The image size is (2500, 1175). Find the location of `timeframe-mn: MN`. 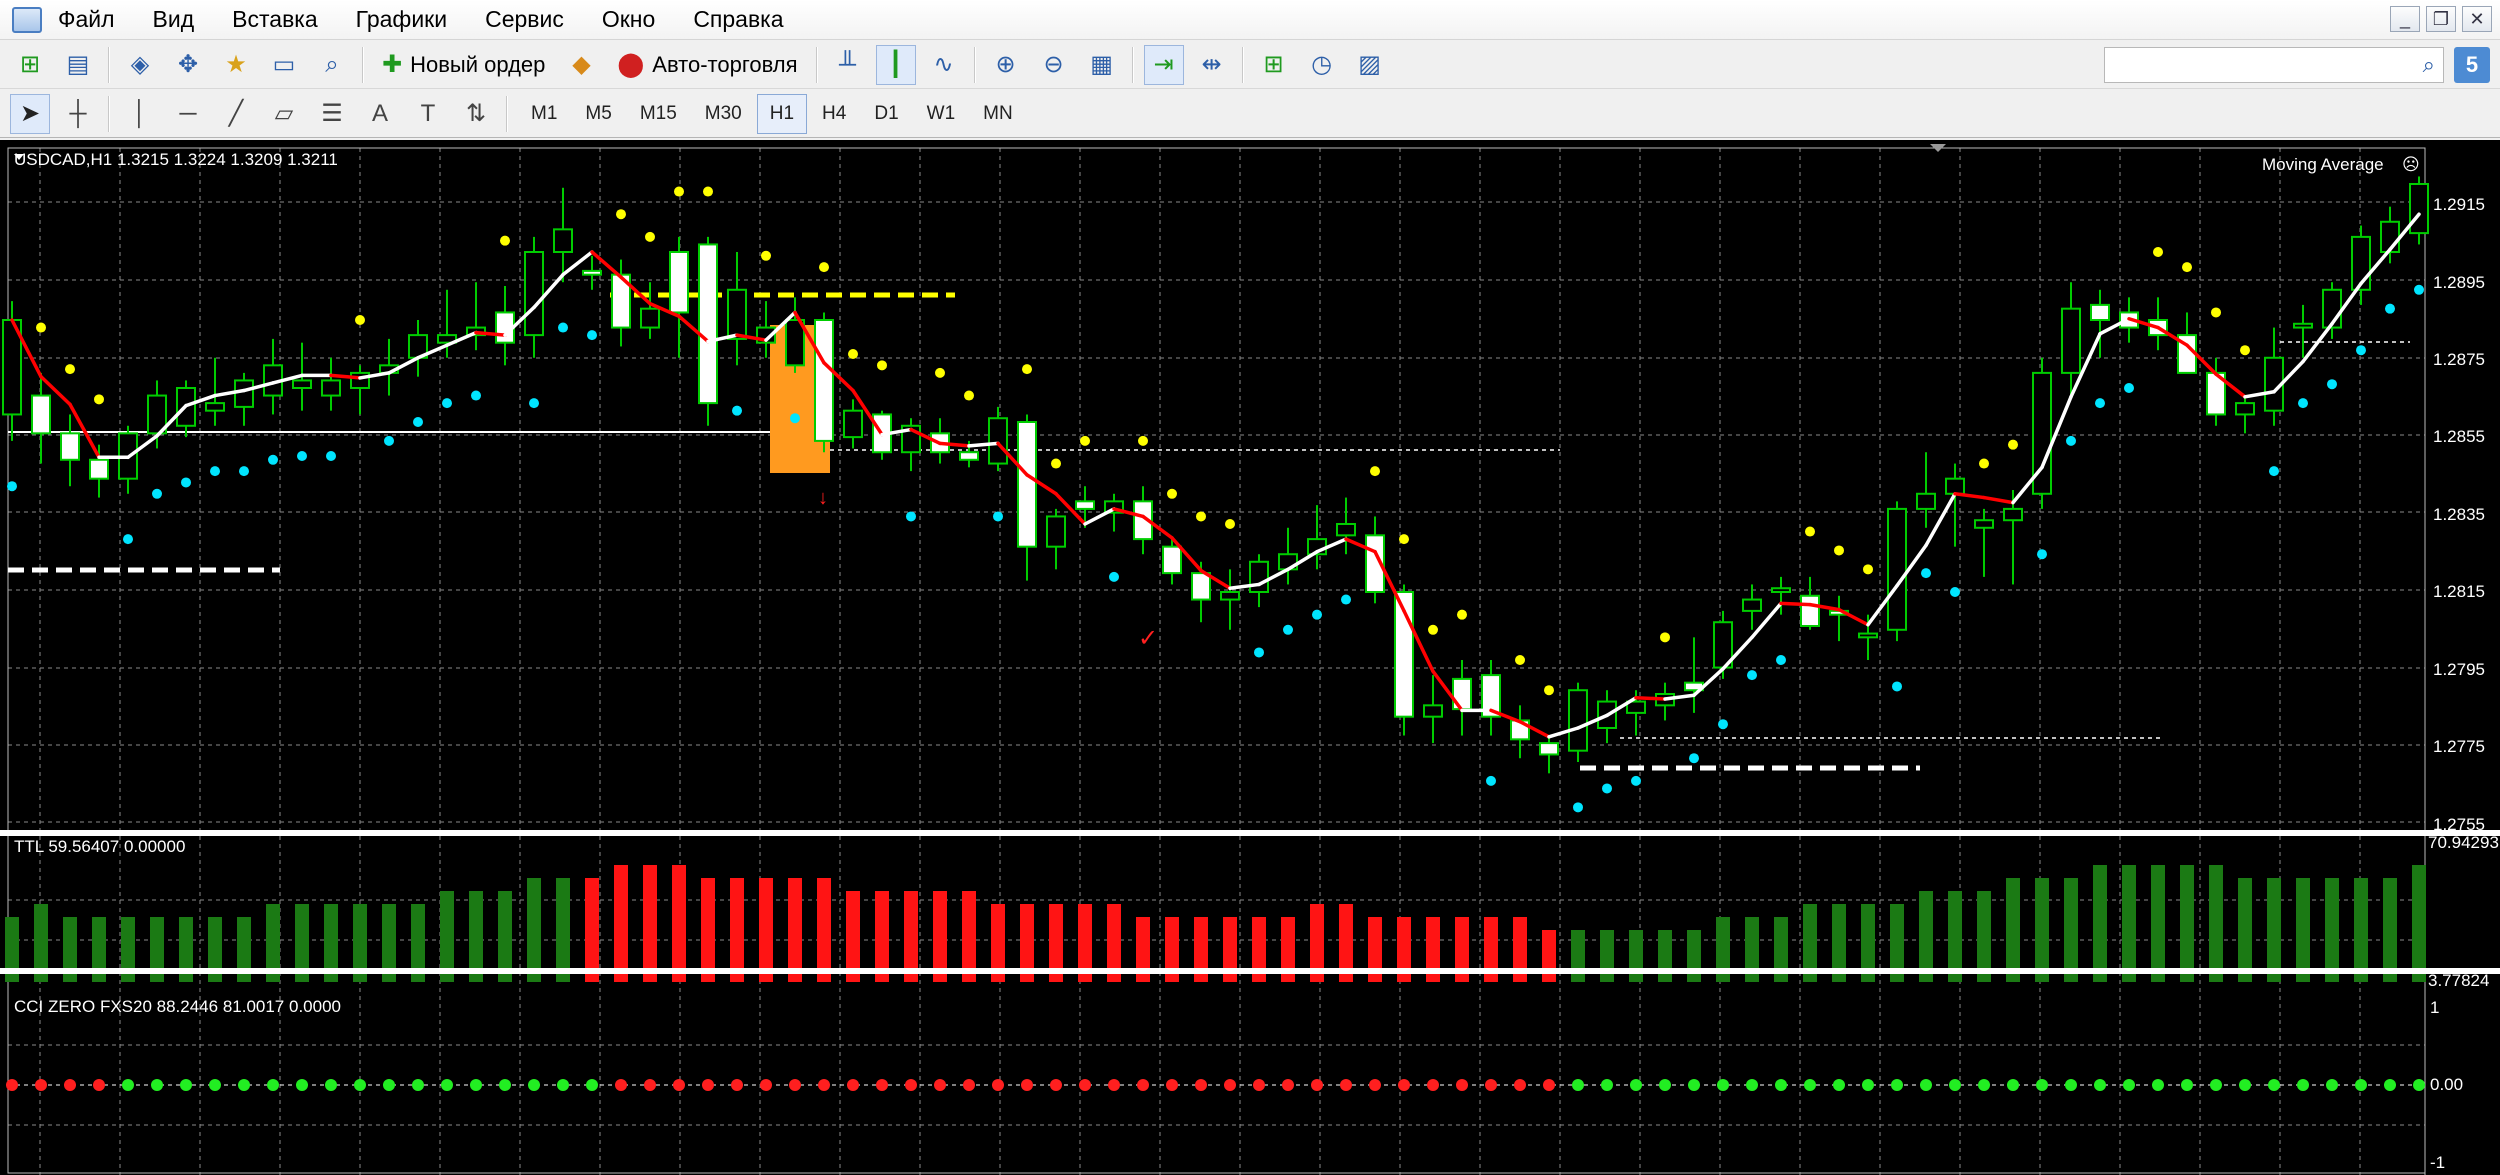

timeframe-mn: MN is located at coordinates (998, 114).